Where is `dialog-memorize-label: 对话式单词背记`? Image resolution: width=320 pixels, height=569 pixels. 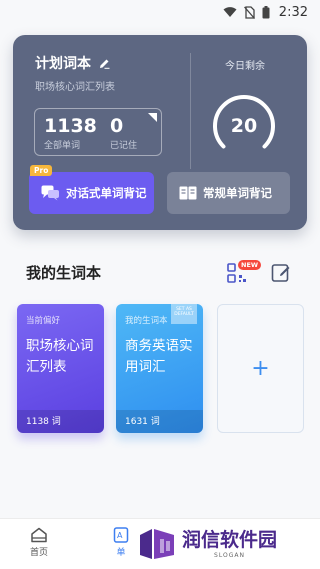
dialog-memorize-label: 对话式单词背记 is located at coordinates (106, 193).